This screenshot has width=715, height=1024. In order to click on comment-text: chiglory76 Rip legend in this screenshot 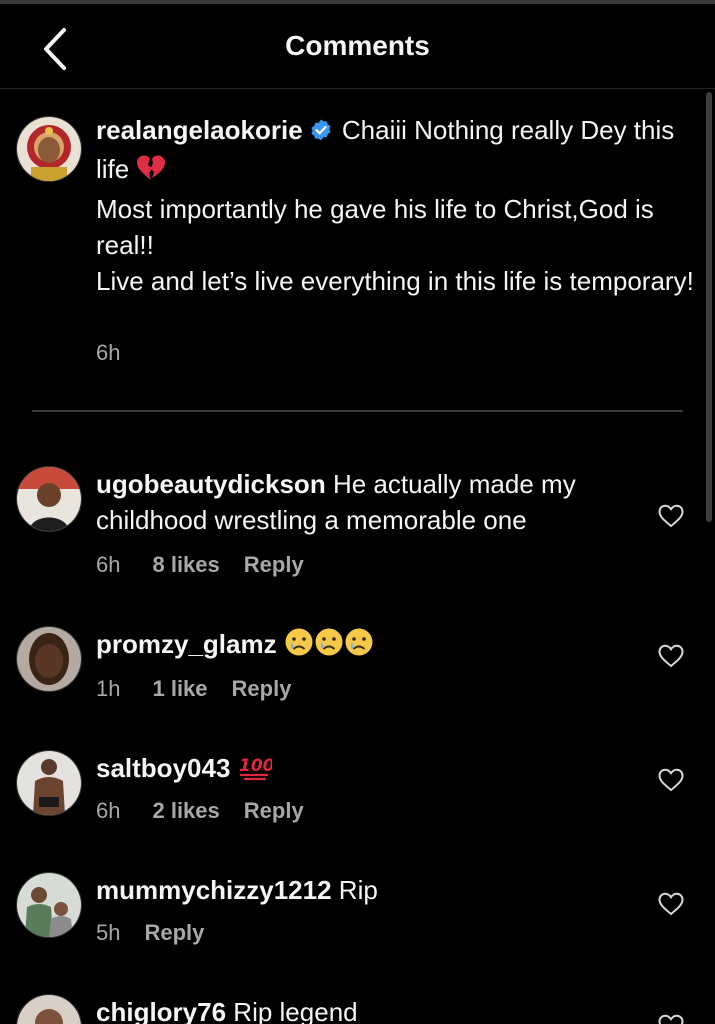, I will do `click(366, 1009)`.